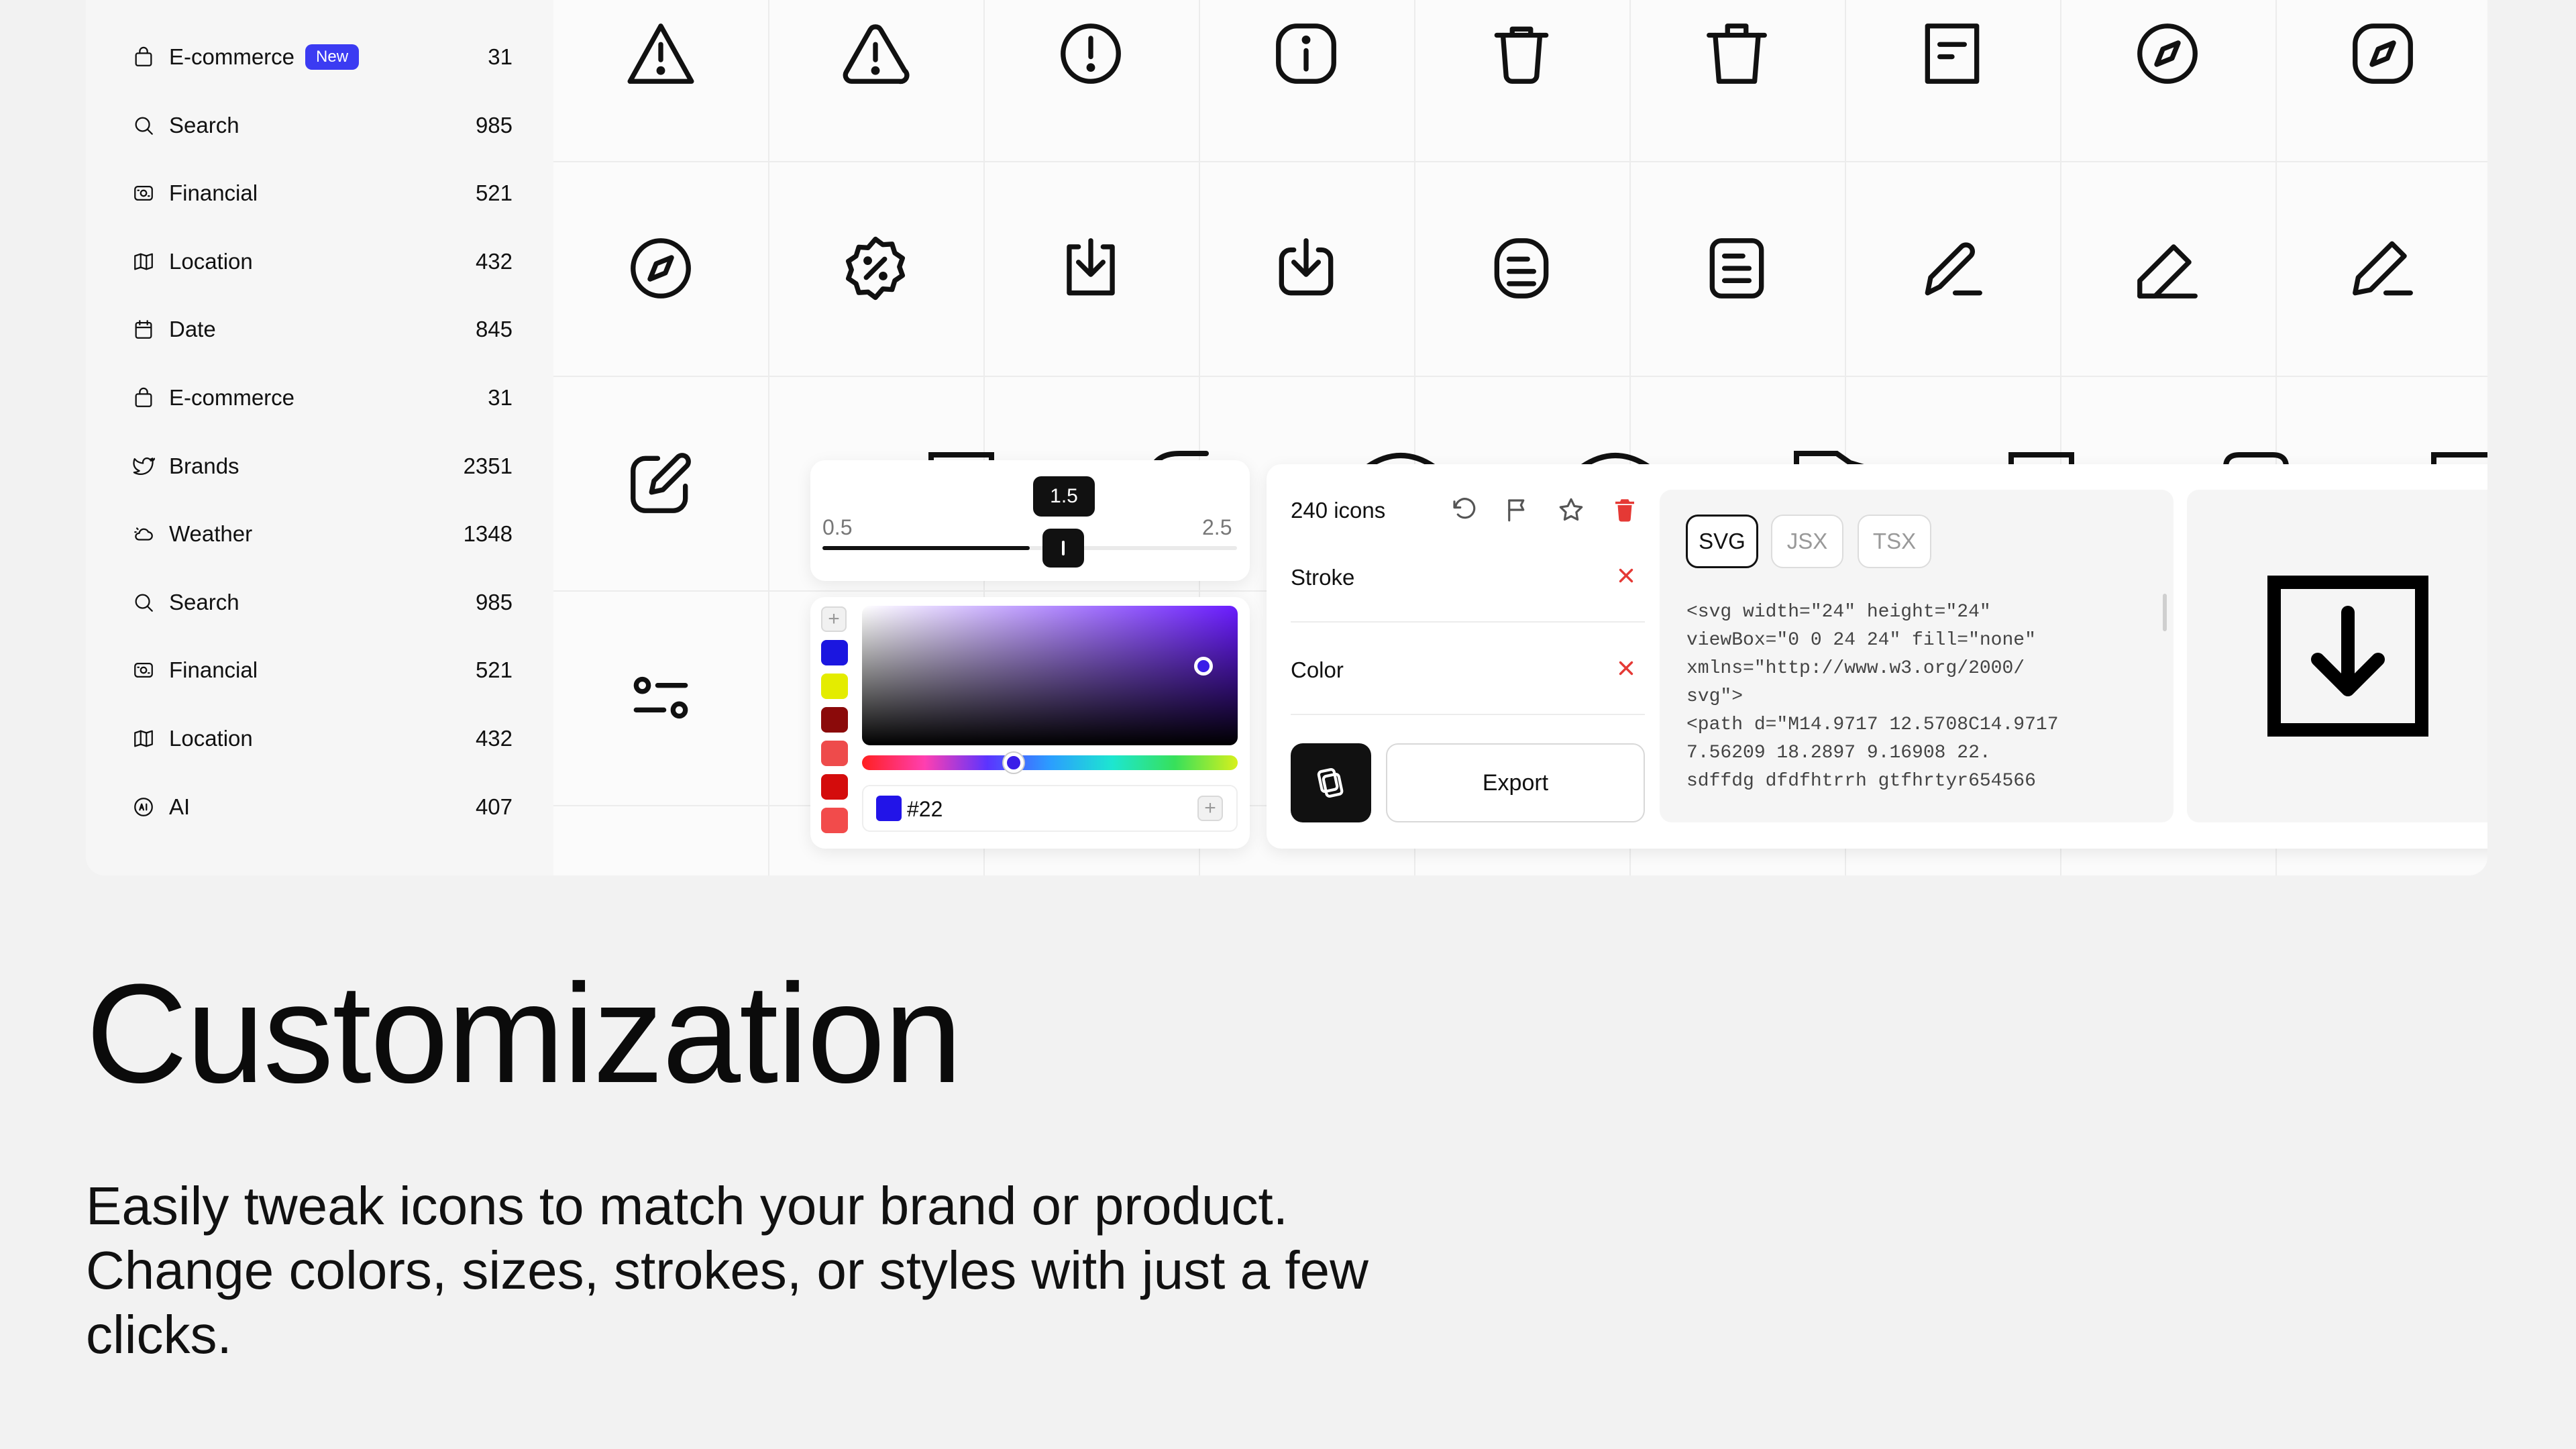 This screenshot has width=2576, height=1449. I want to click on copy-icon, so click(1330, 782).